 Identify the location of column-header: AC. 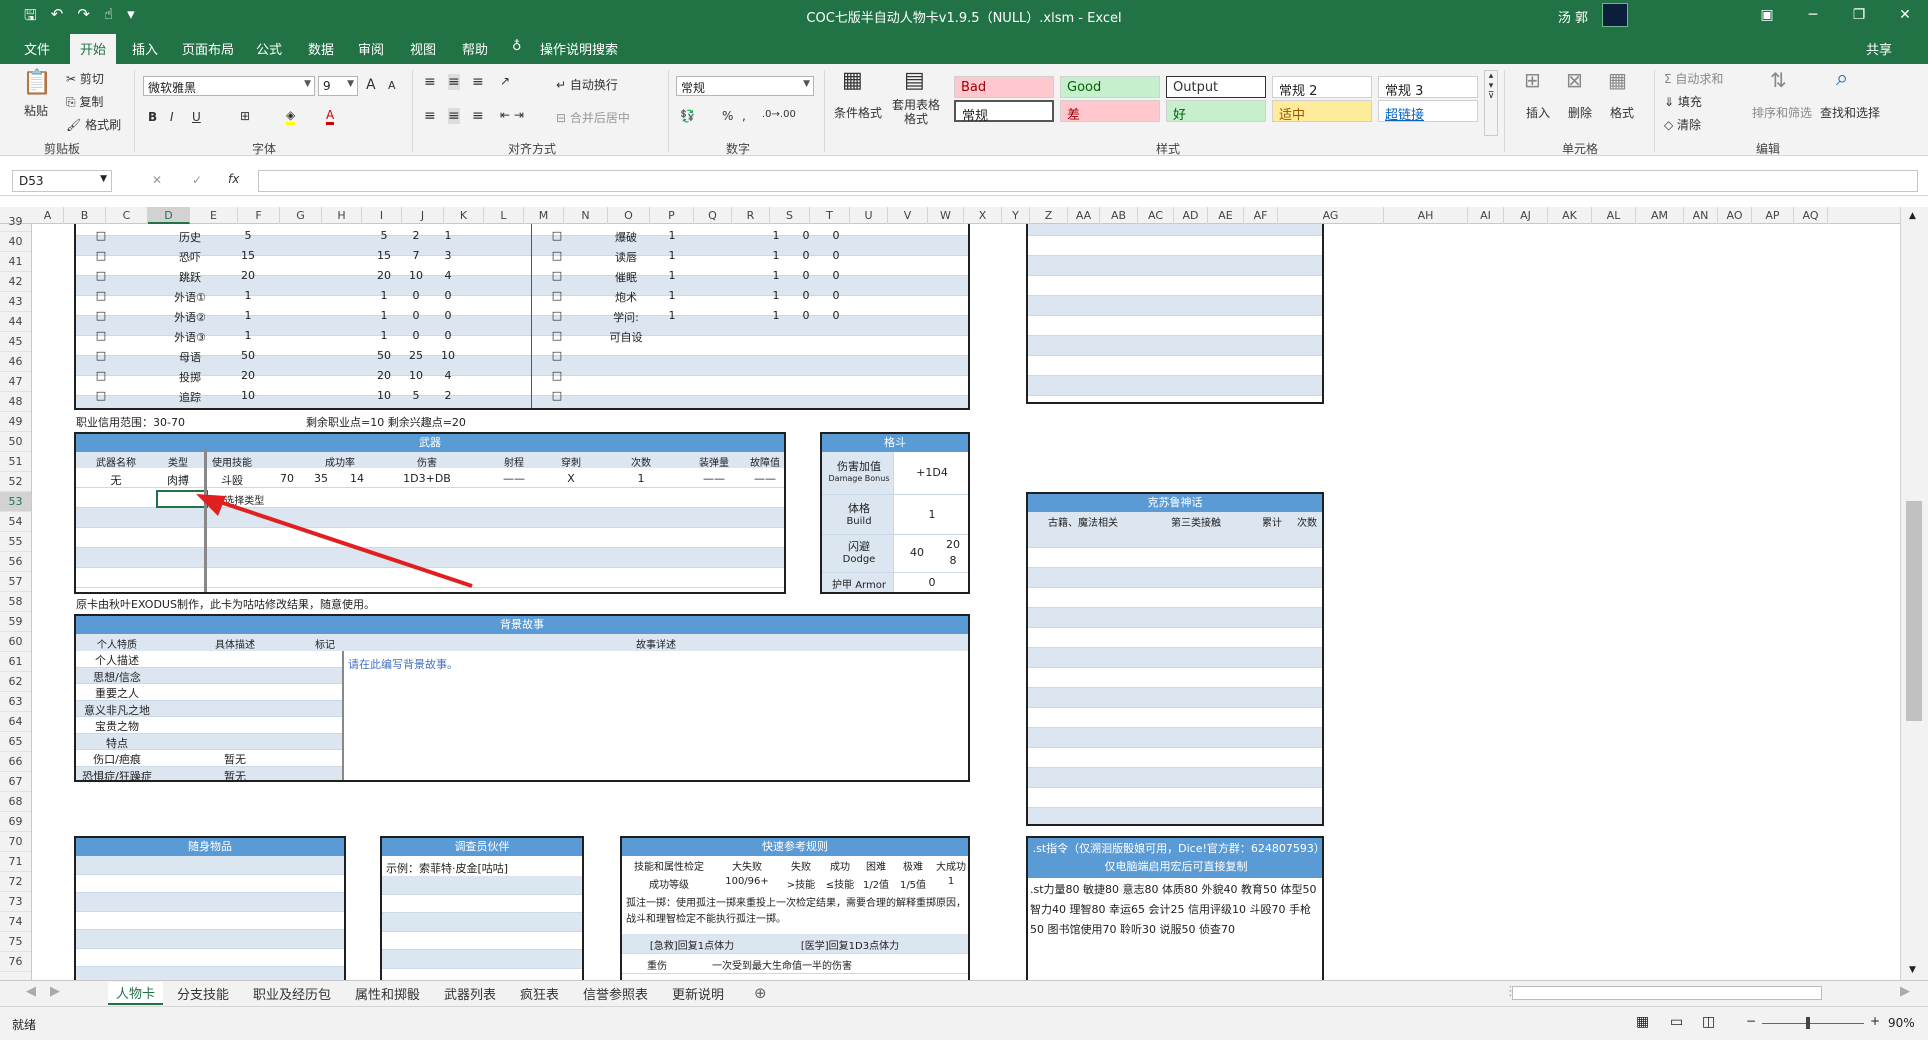
(1156, 215).